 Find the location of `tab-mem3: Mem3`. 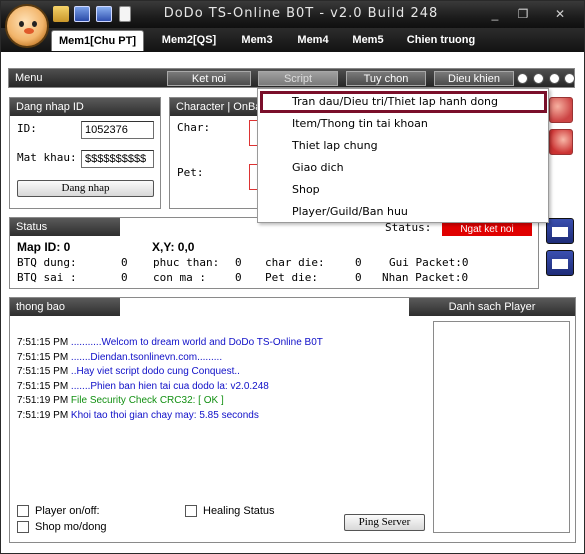

tab-mem3: Mem3 is located at coordinates (257, 40).